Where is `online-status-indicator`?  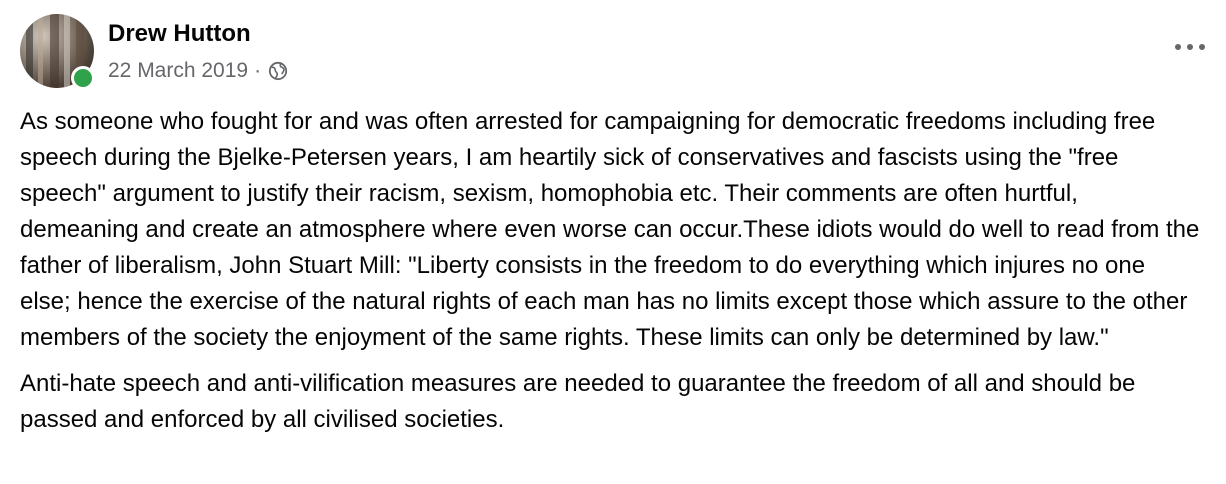 online-status-indicator is located at coordinates (83, 78).